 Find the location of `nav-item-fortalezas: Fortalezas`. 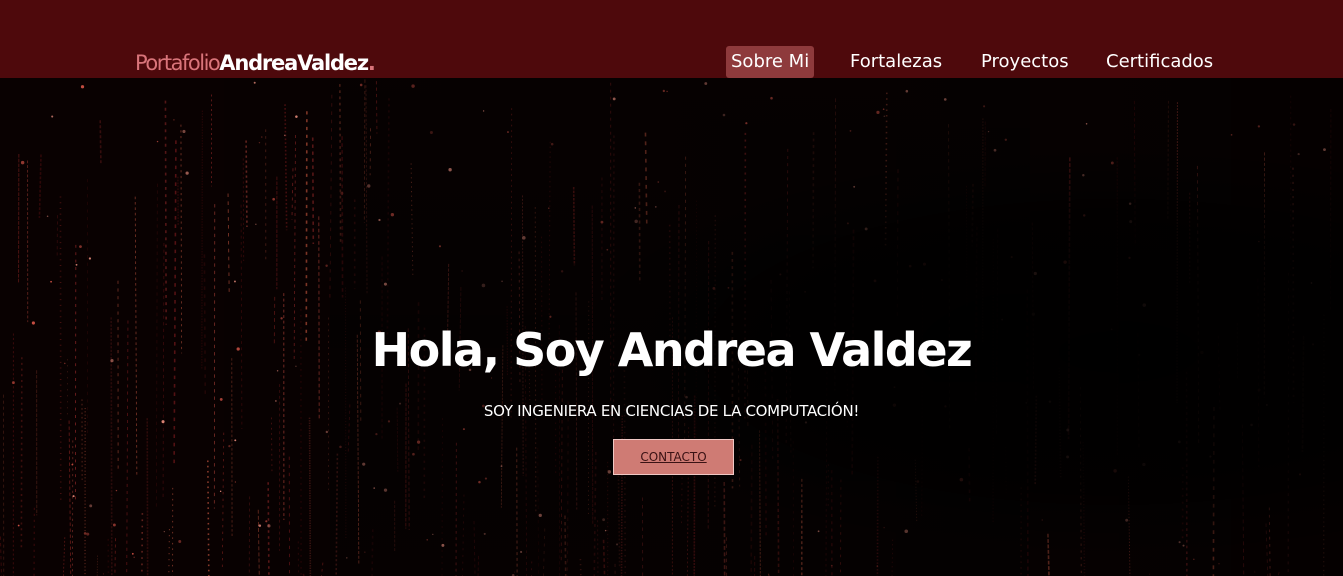

nav-item-fortalezas: Fortalezas is located at coordinates (896, 62).